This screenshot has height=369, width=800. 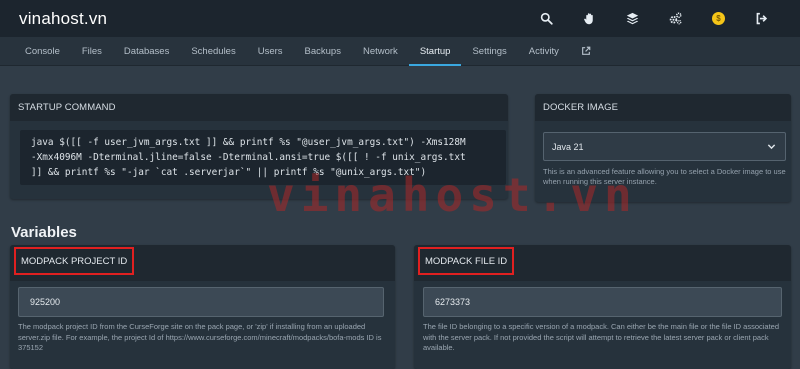 What do you see at coordinates (201, 302) in the screenshot?
I see `modpack-project-id-input: 925200` at bounding box center [201, 302].